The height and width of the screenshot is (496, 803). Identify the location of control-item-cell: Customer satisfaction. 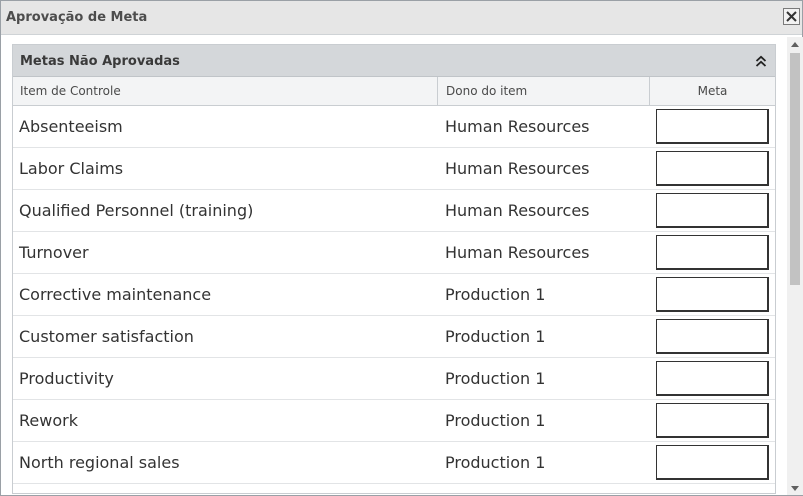
(106, 336).